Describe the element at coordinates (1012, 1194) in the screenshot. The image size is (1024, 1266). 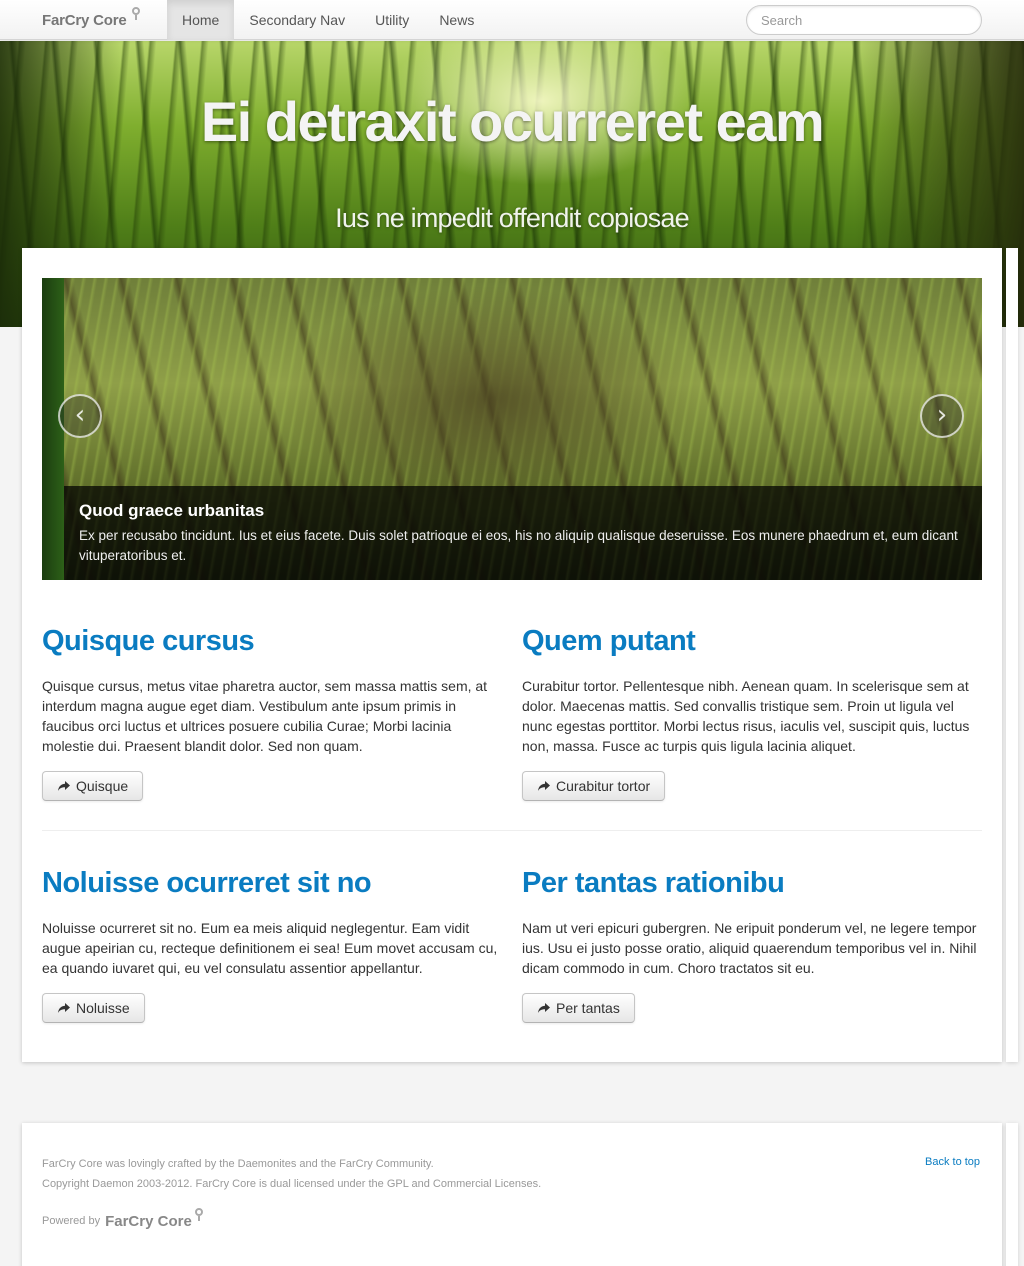
I see `footer-edge` at that location.